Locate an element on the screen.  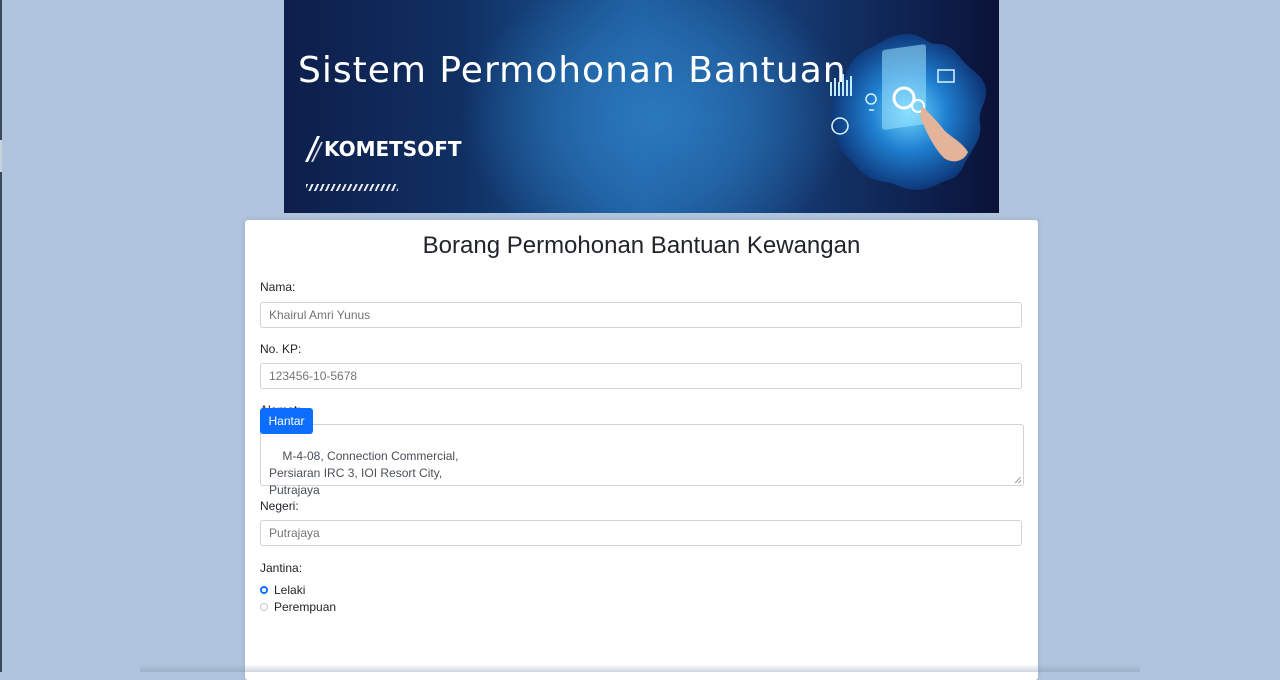
negeri-input is located at coordinates (641, 533).